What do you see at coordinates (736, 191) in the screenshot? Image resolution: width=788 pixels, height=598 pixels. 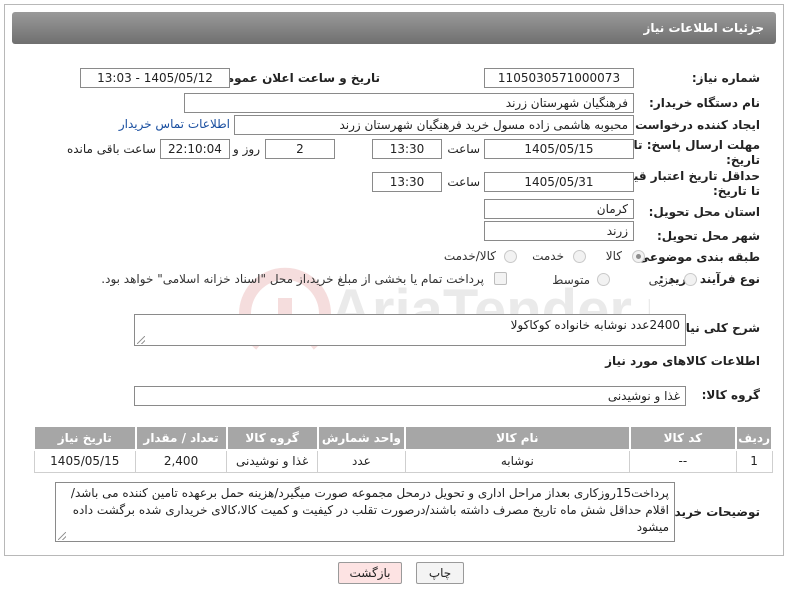 I see `price-validity-label-2: تا تاریخ:` at bounding box center [736, 191].